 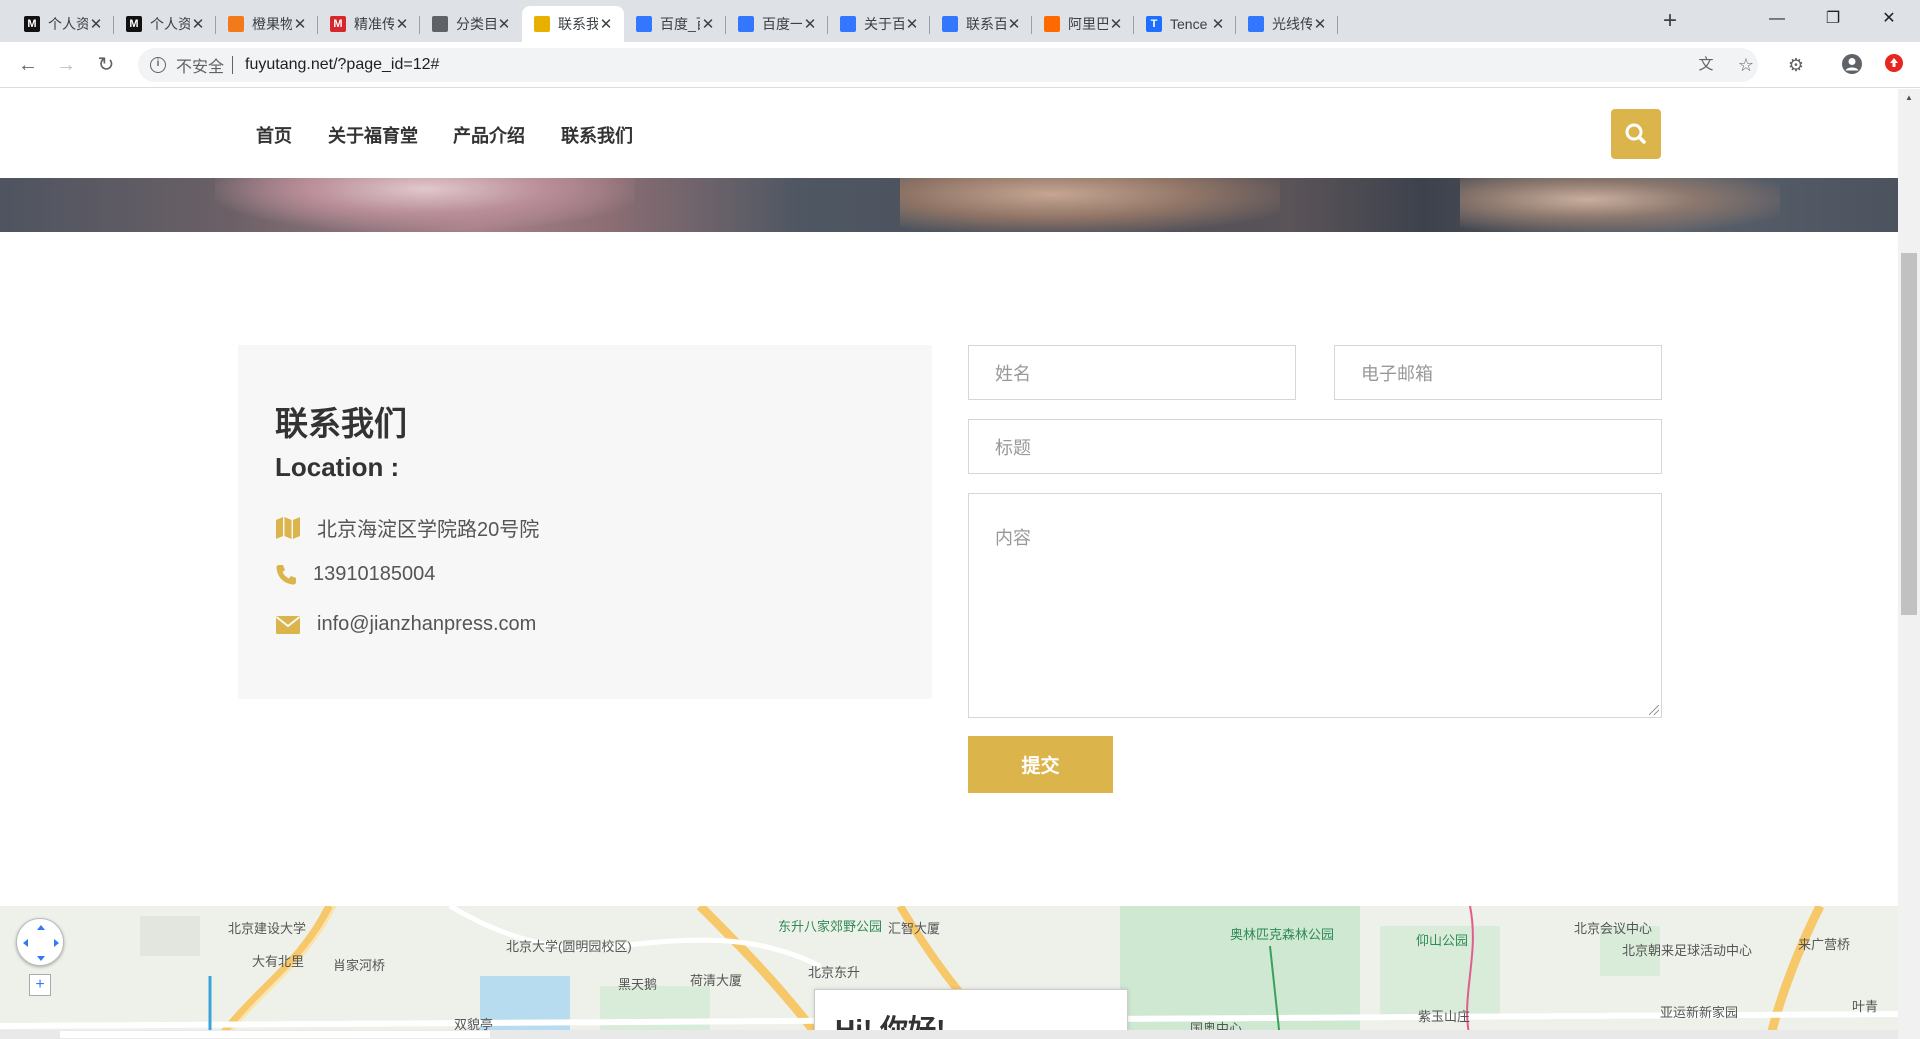 I want to click on new-tab-button: +, so click(x=1670, y=21).